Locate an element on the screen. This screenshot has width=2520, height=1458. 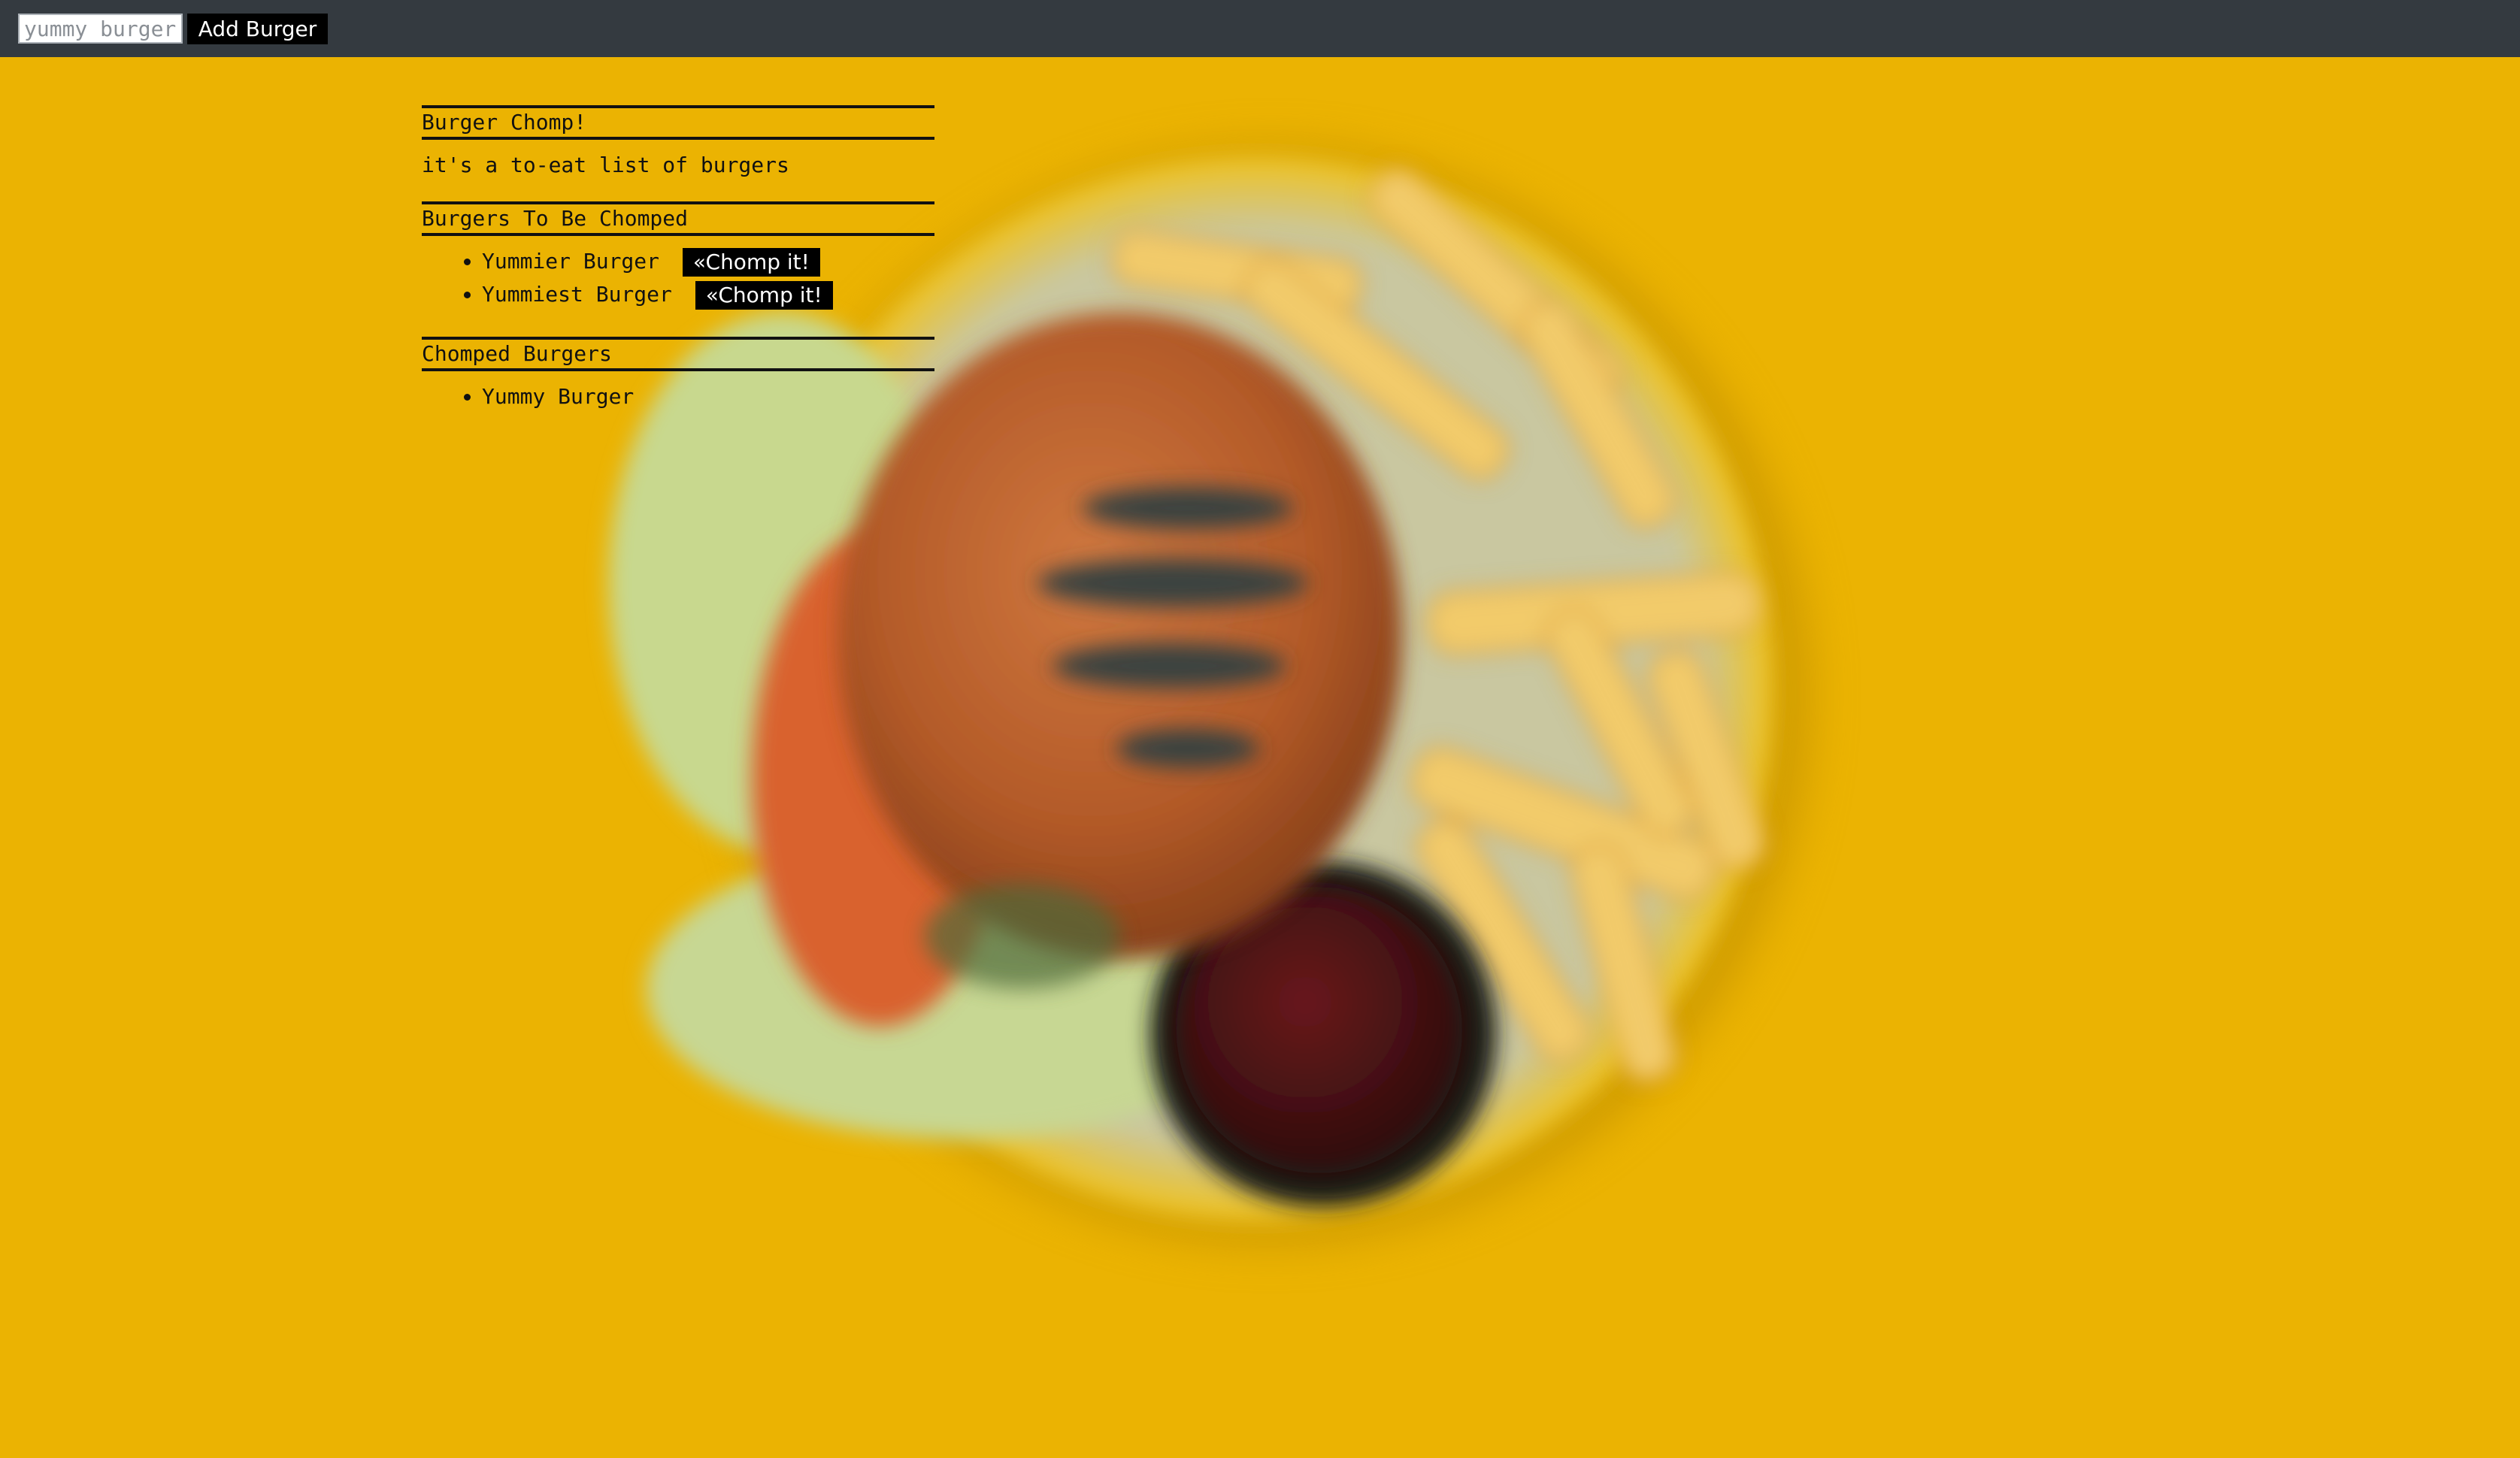
list-item: Yummier Burger «Chomp it! is located at coordinates (708, 261).